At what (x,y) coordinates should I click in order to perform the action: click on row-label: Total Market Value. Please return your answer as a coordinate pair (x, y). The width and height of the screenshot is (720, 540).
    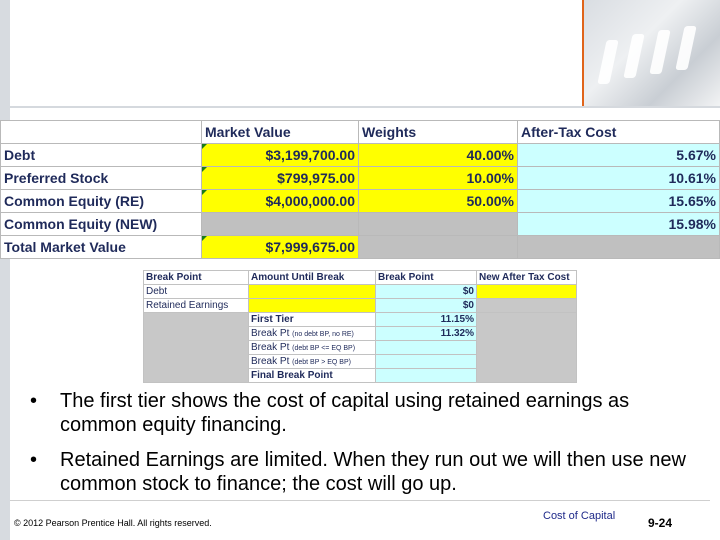
    Looking at the image, I should click on (101, 247).